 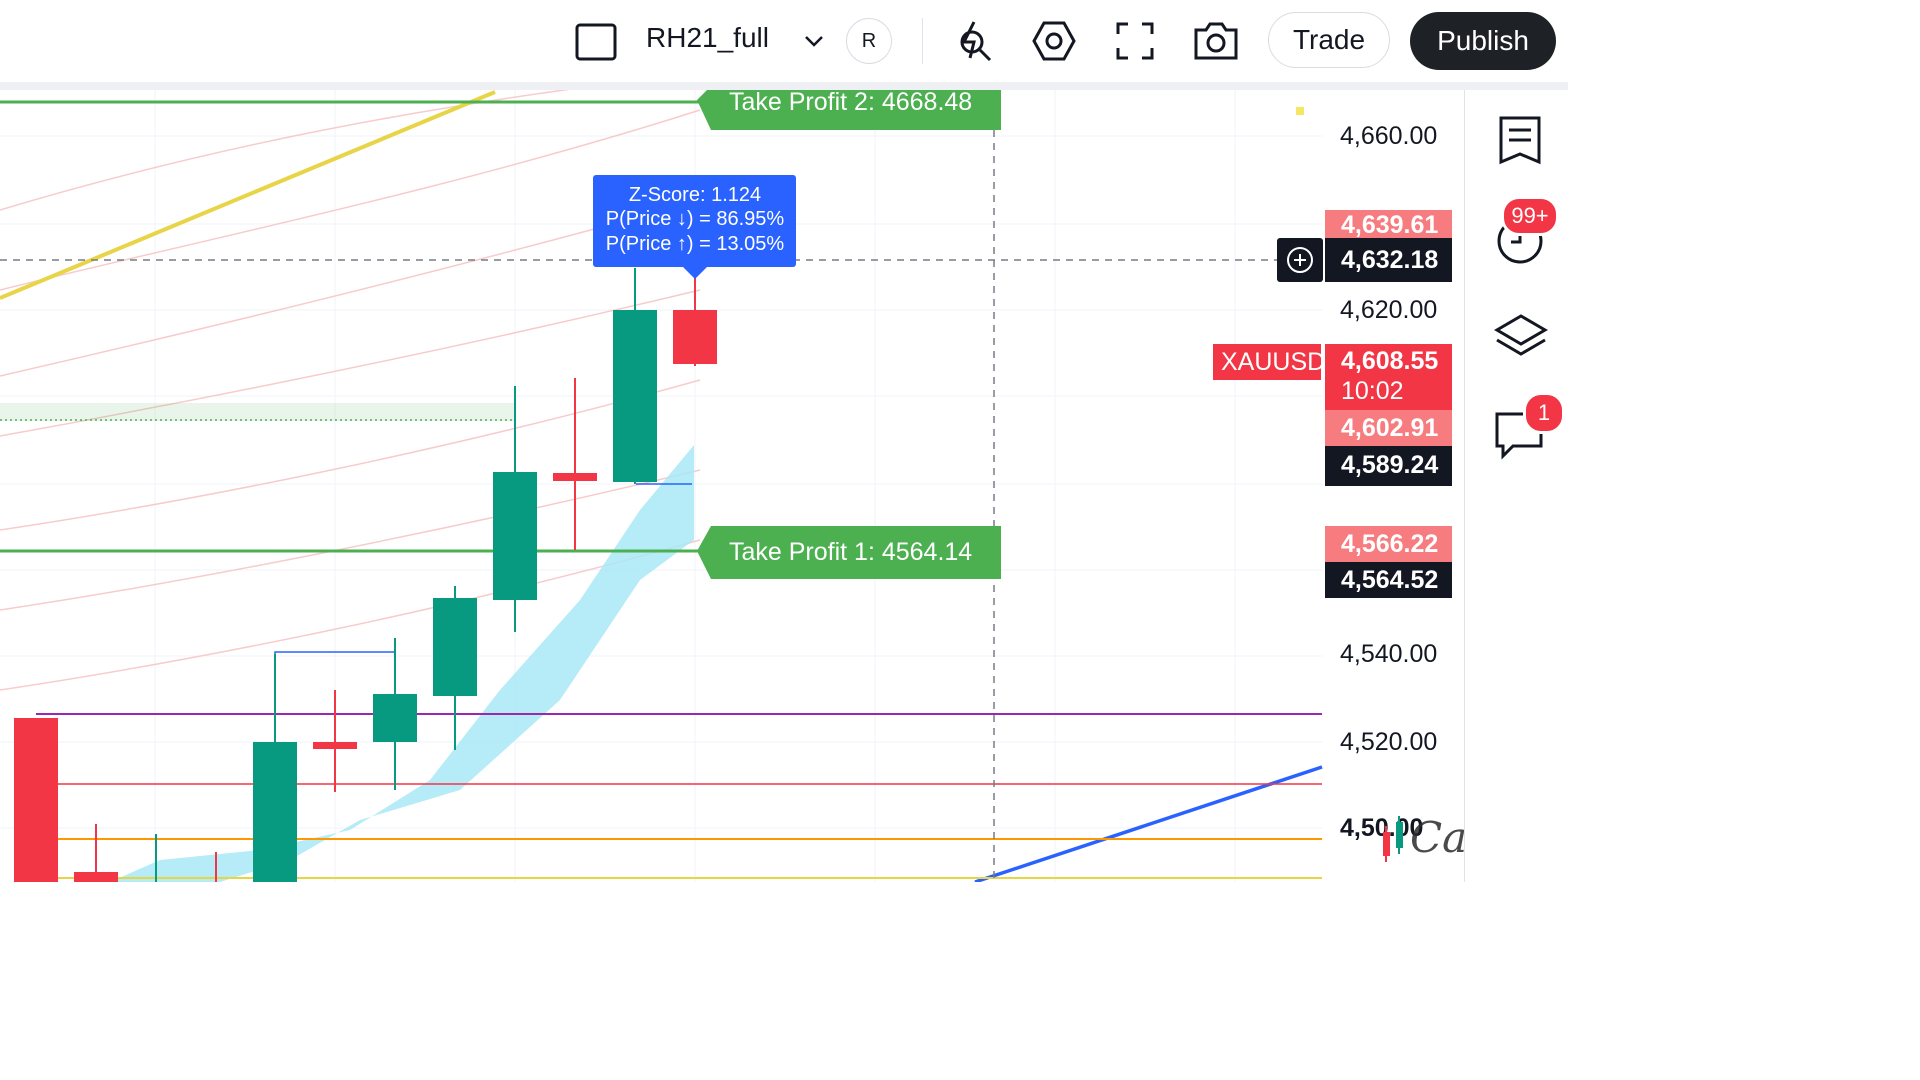 I want to click on price-tag-4602: 4,602.91, so click(x=1388, y=428).